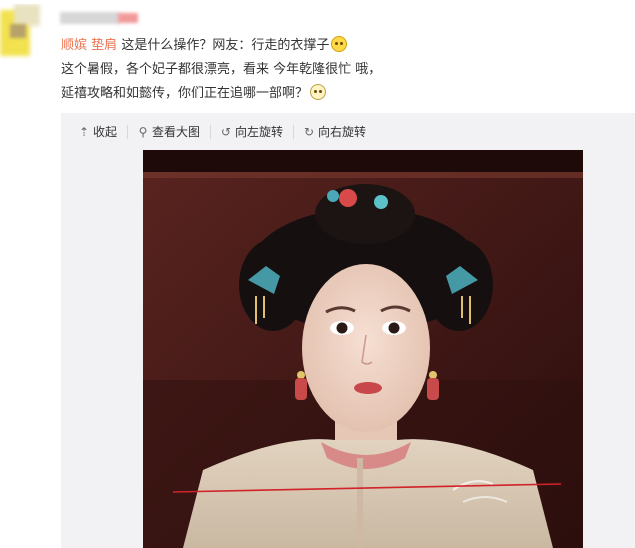  What do you see at coordinates (103, 18) in the screenshot?
I see `blurred-username` at bounding box center [103, 18].